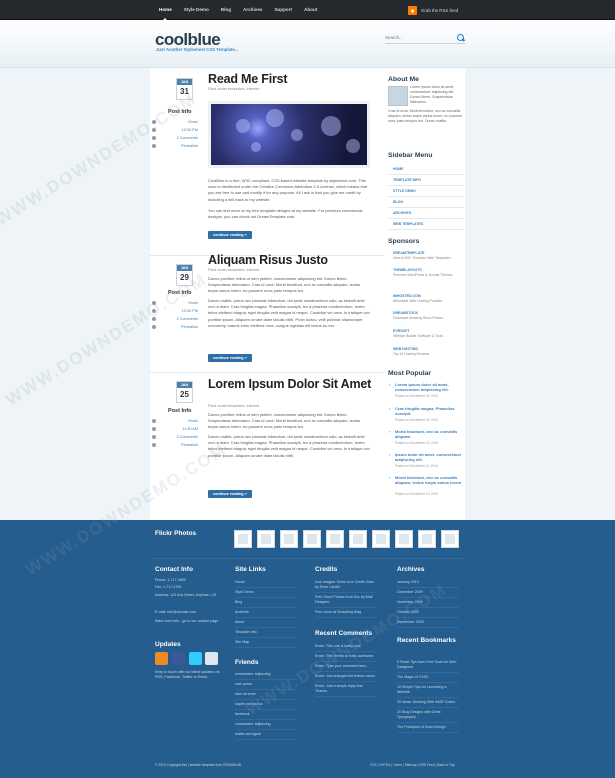 The width and height of the screenshot is (615, 778). Describe the element at coordinates (346, 689) in the screenshot. I see `comment-item: Erwin: Just a simple reply test. Thanks.` at that location.